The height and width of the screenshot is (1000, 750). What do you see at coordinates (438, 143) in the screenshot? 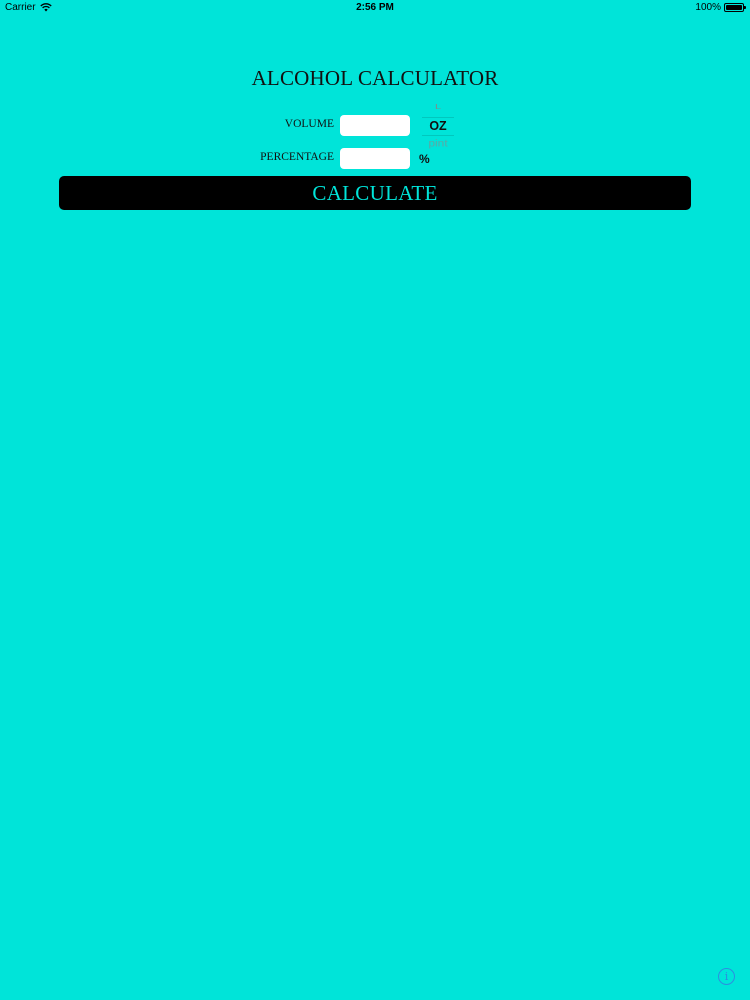
I see `unit-option-pint: pint` at bounding box center [438, 143].